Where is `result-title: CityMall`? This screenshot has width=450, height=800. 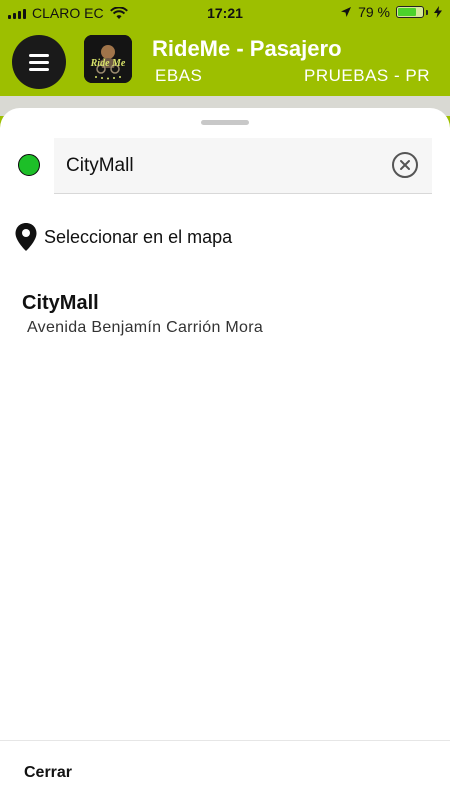 result-title: CityMall is located at coordinates (60, 303).